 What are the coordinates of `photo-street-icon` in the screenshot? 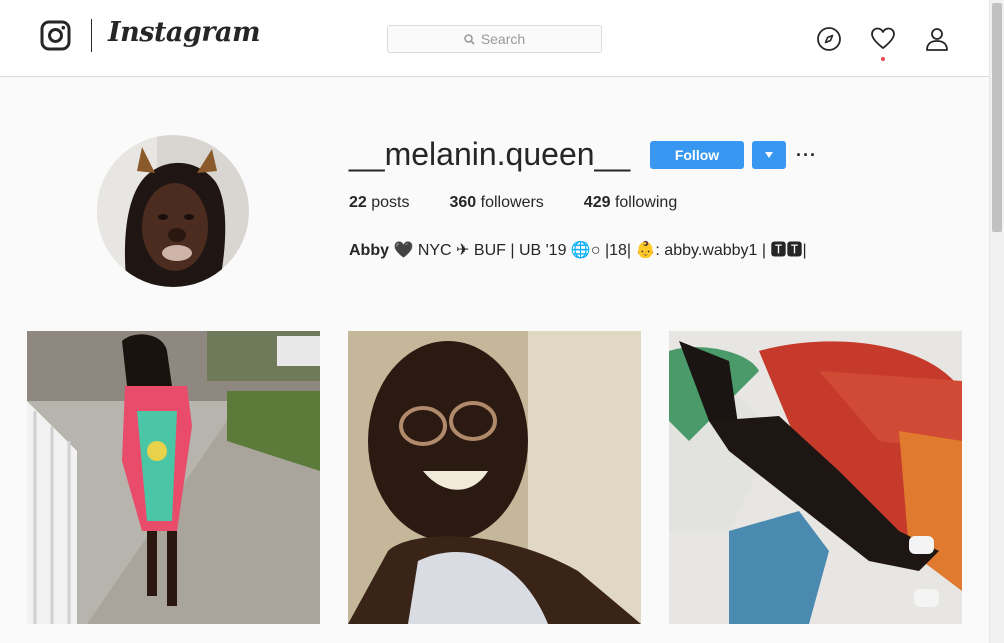 It's located at (173, 477).